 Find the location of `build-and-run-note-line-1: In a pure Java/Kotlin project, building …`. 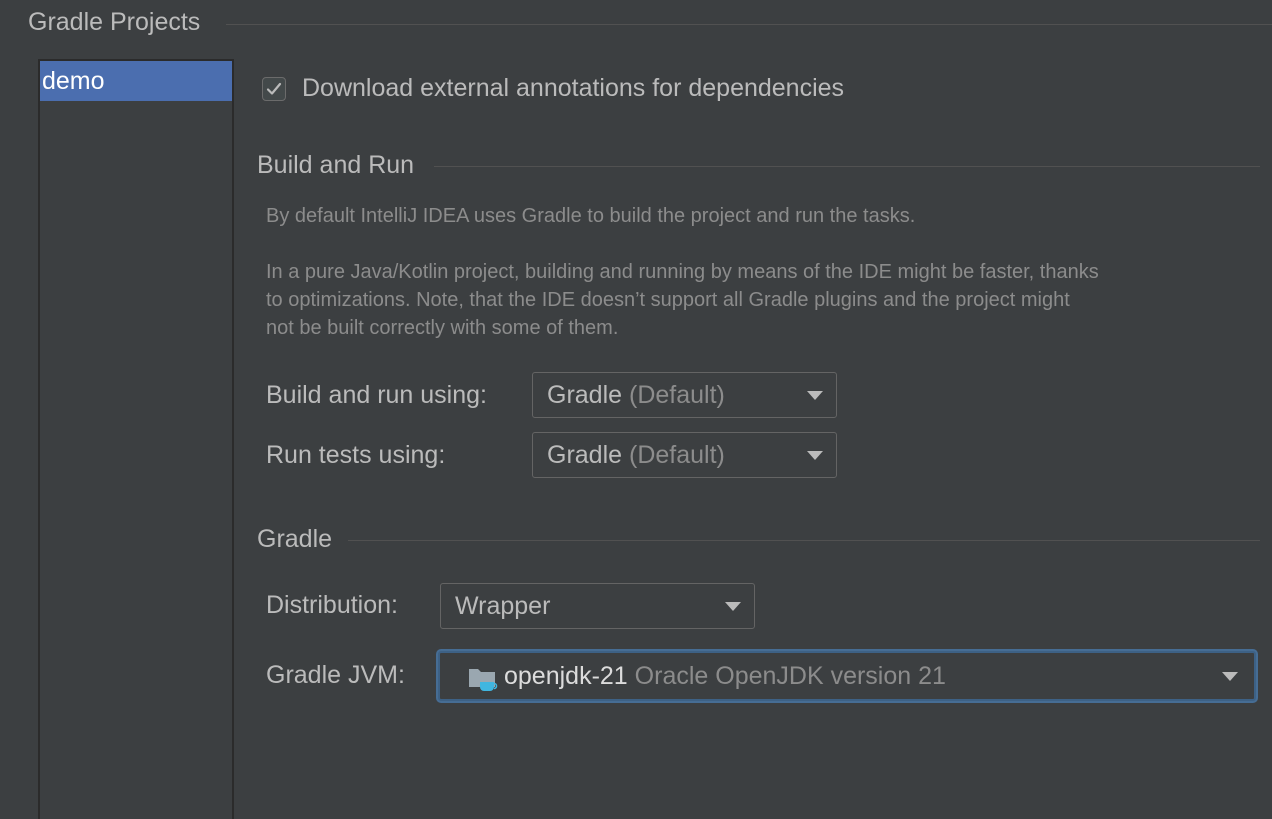

build-and-run-note-line-1: In a pure Java/Kotlin project, building … is located at coordinates (682, 272).